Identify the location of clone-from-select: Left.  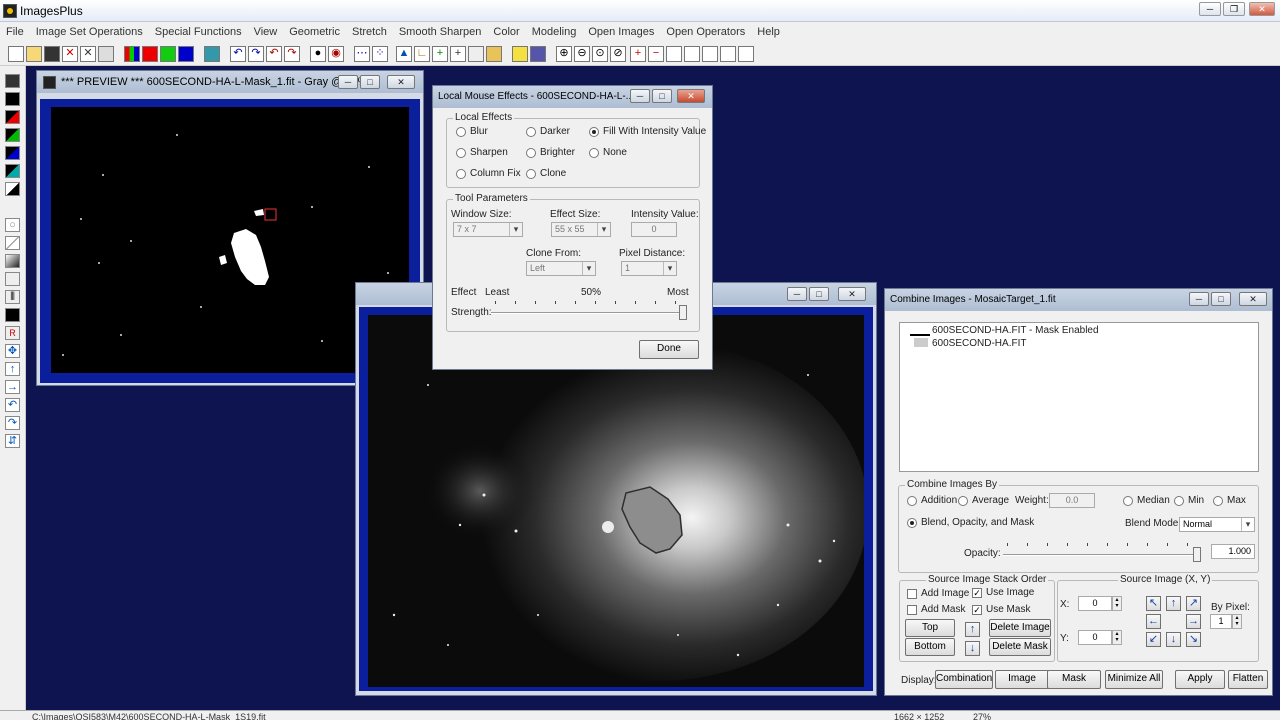
(561, 268).